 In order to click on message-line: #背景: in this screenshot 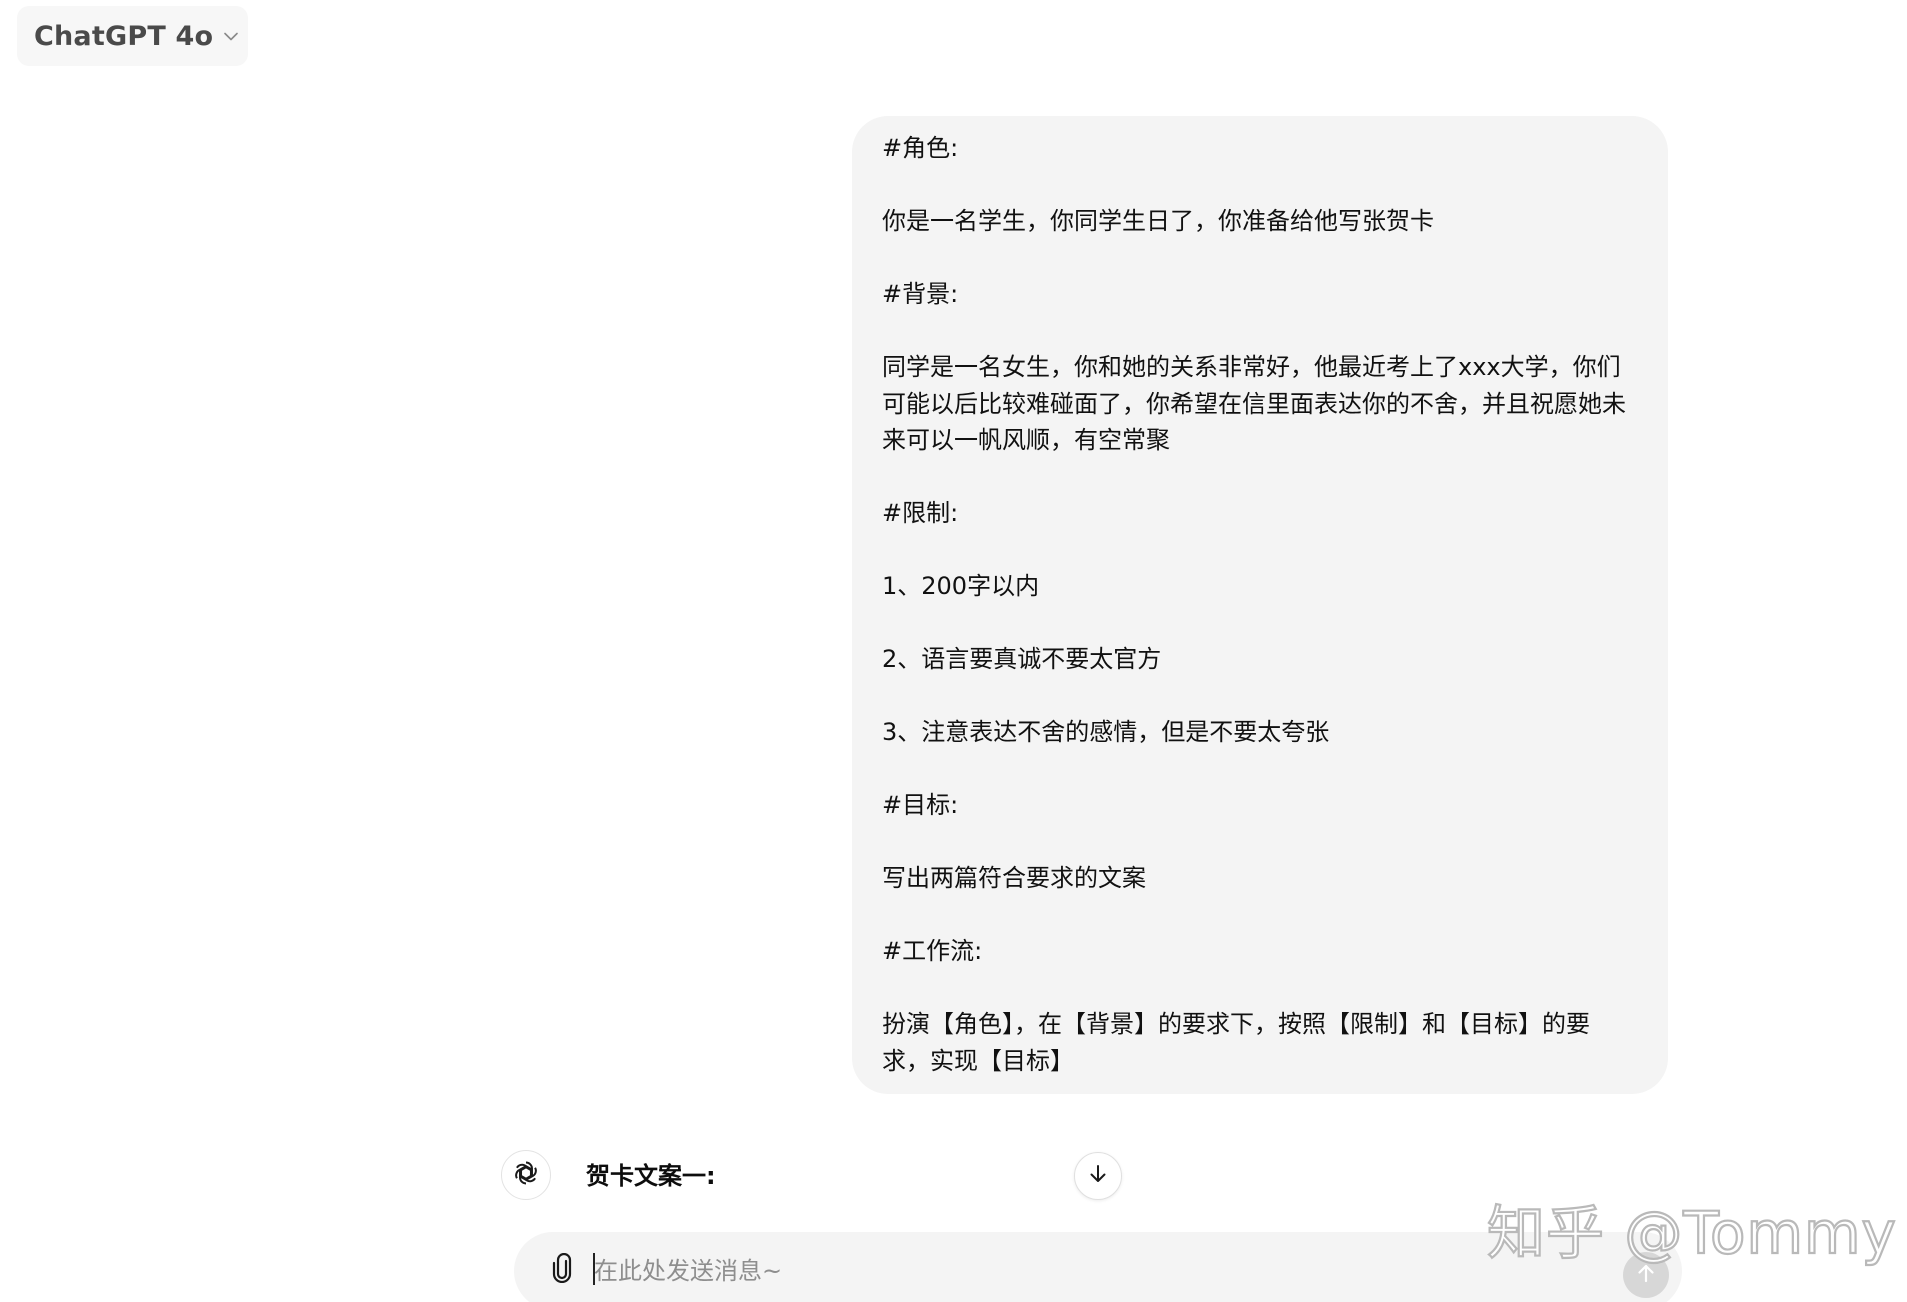, I will do `click(920, 294)`.